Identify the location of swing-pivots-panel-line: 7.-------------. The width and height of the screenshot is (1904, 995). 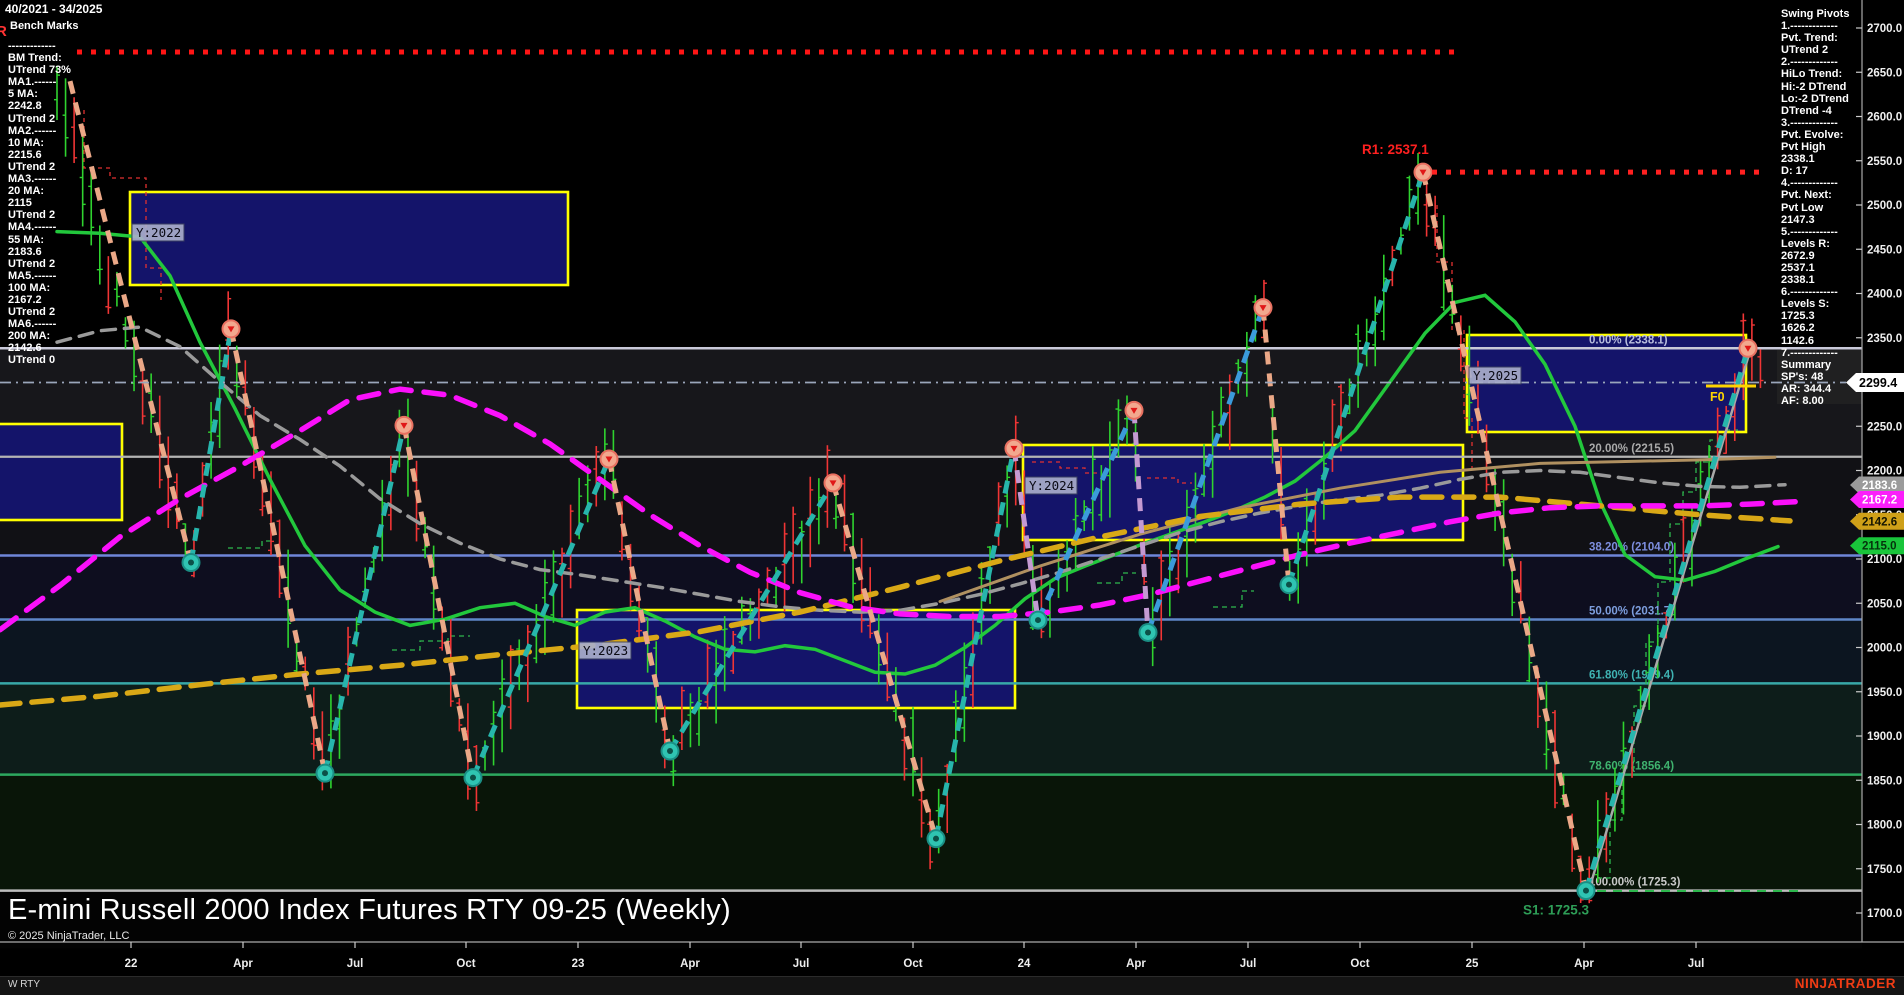
(1809, 352).